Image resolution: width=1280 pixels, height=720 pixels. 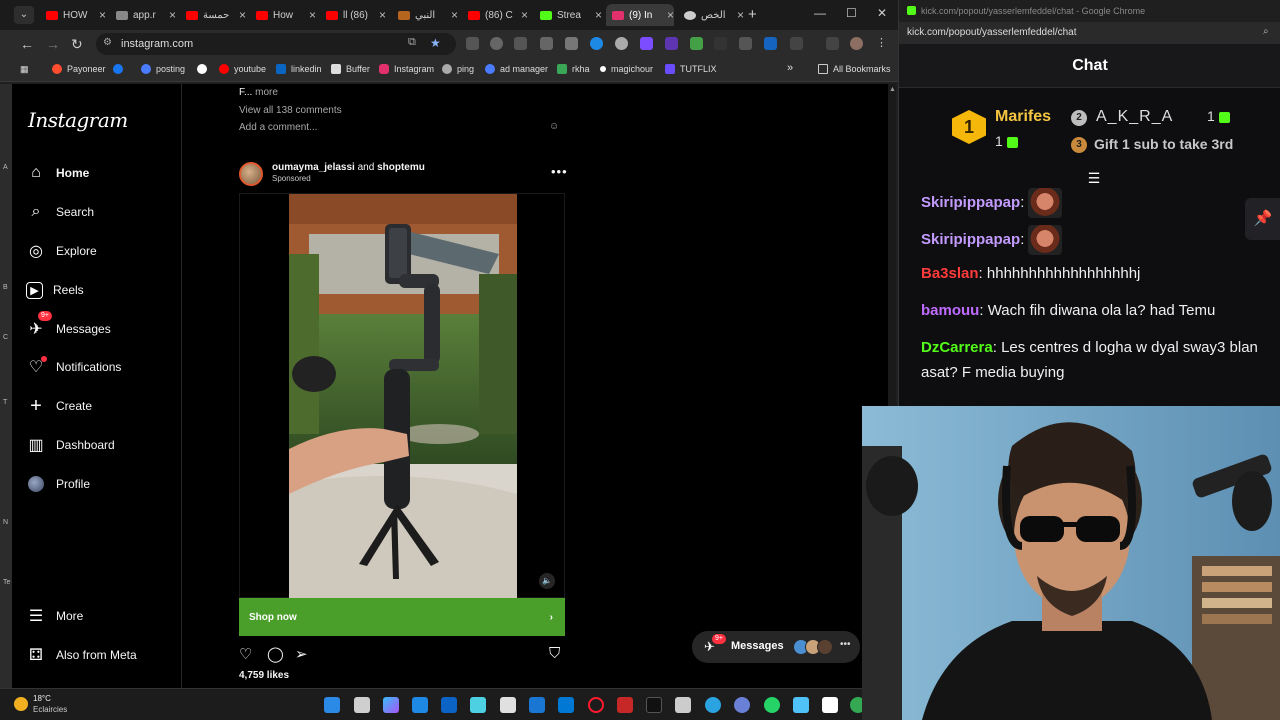 What do you see at coordinates (882, 42) in the screenshot?
I see `browser-menu-icon: ⋮` at bounding box center [882, 42].